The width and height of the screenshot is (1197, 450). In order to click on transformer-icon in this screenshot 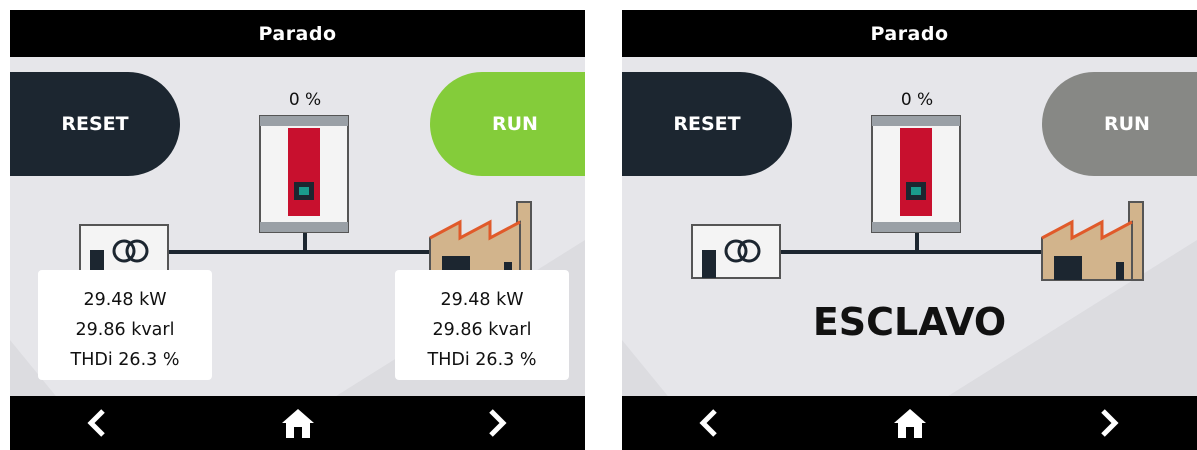, I will do `click(736, 251)`.